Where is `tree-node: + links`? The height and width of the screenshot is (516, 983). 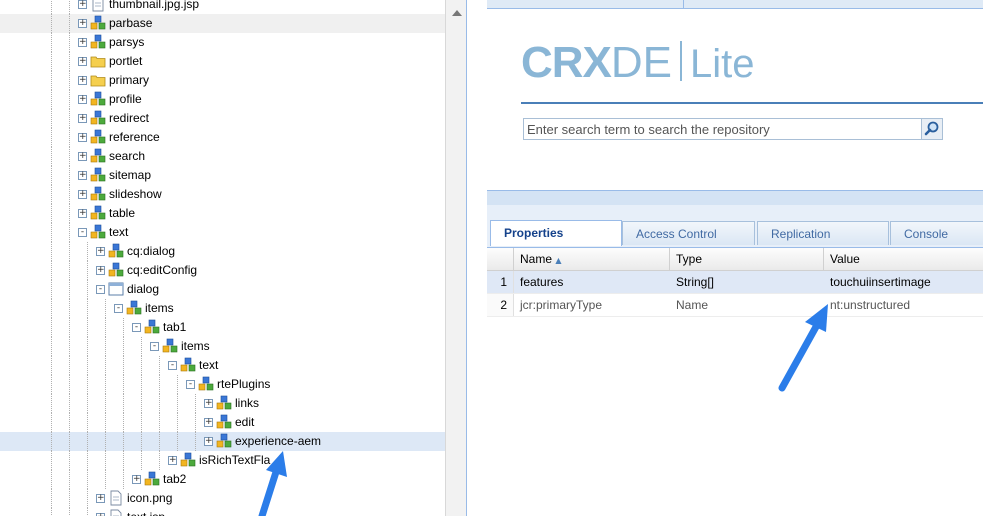
tree-node: + links is located at coordinates (233, 403).